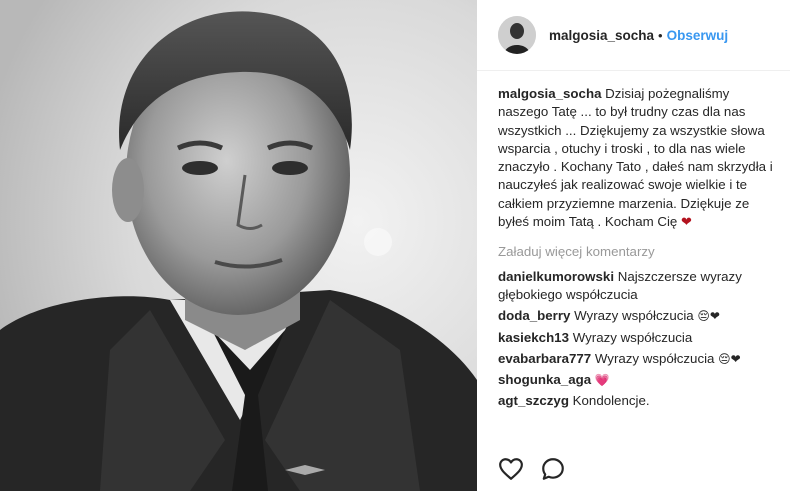 The width and height of the screenshot is (790, 491). Describe the element at coordinates (544, 358) in the screenshot. I see `comment-username: evabarbara777` at that location.